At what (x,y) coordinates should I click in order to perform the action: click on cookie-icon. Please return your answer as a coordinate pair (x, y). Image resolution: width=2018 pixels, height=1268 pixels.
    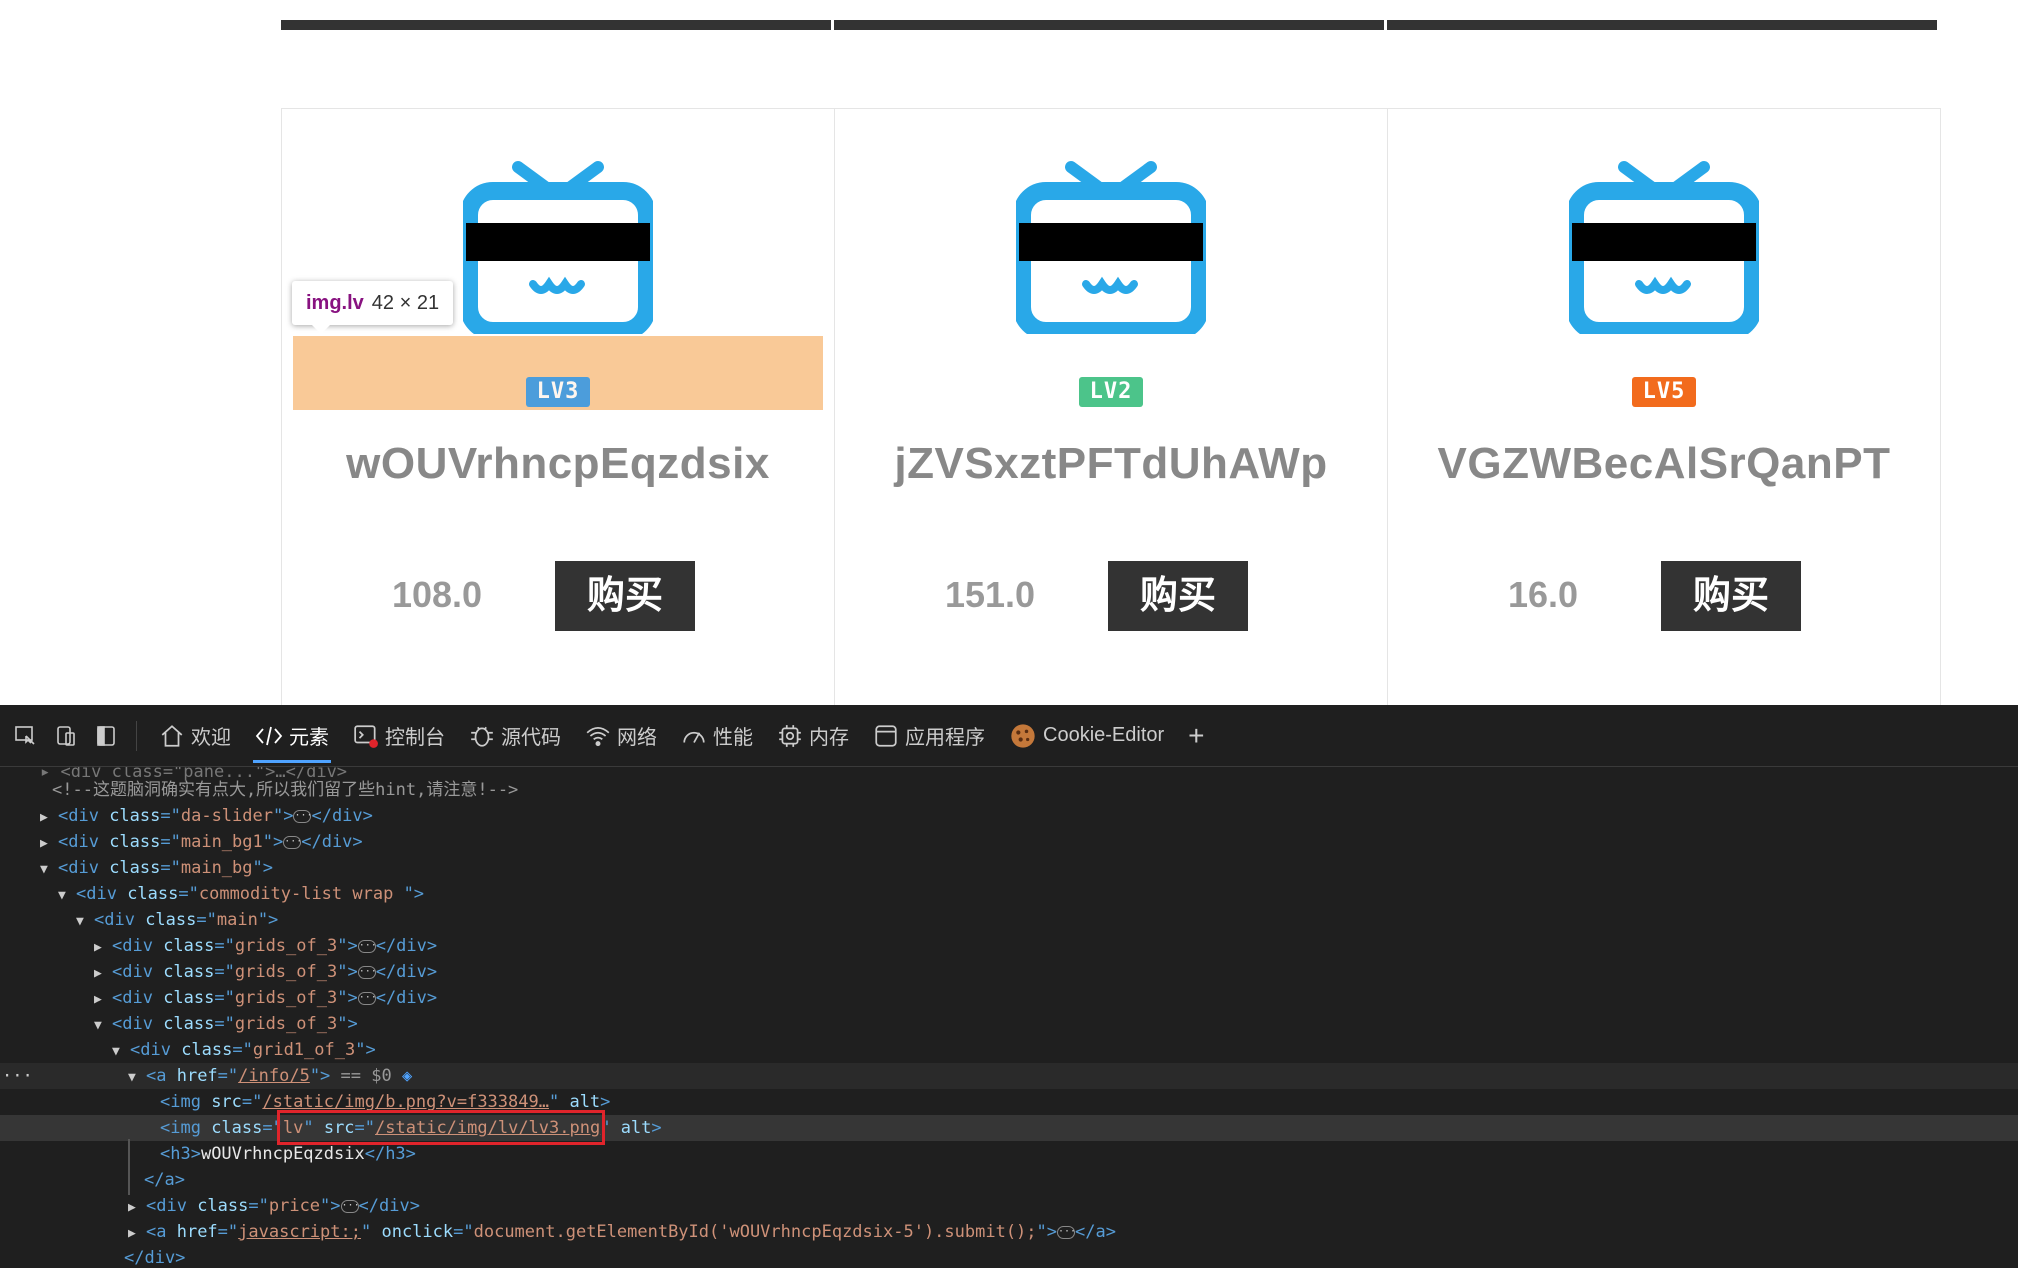
    Looking at the image, I should click on (1023, 735).